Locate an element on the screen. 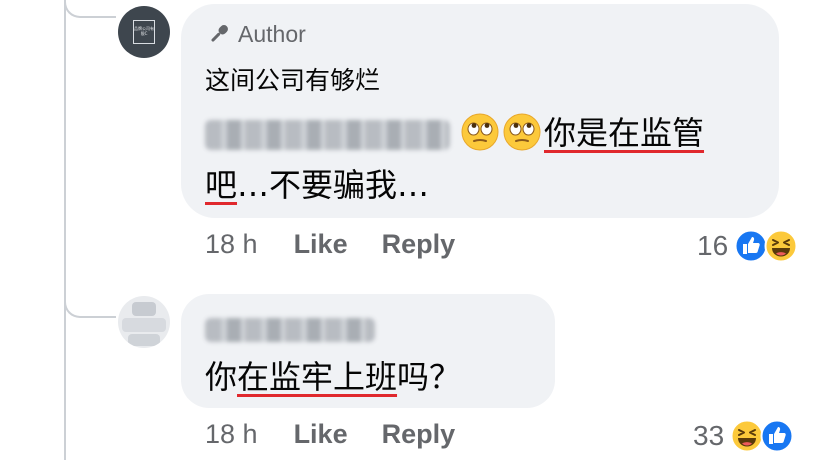 This screenshot has width=828, height=460. reaction-count: 33 is located at coordinates (709, 435).